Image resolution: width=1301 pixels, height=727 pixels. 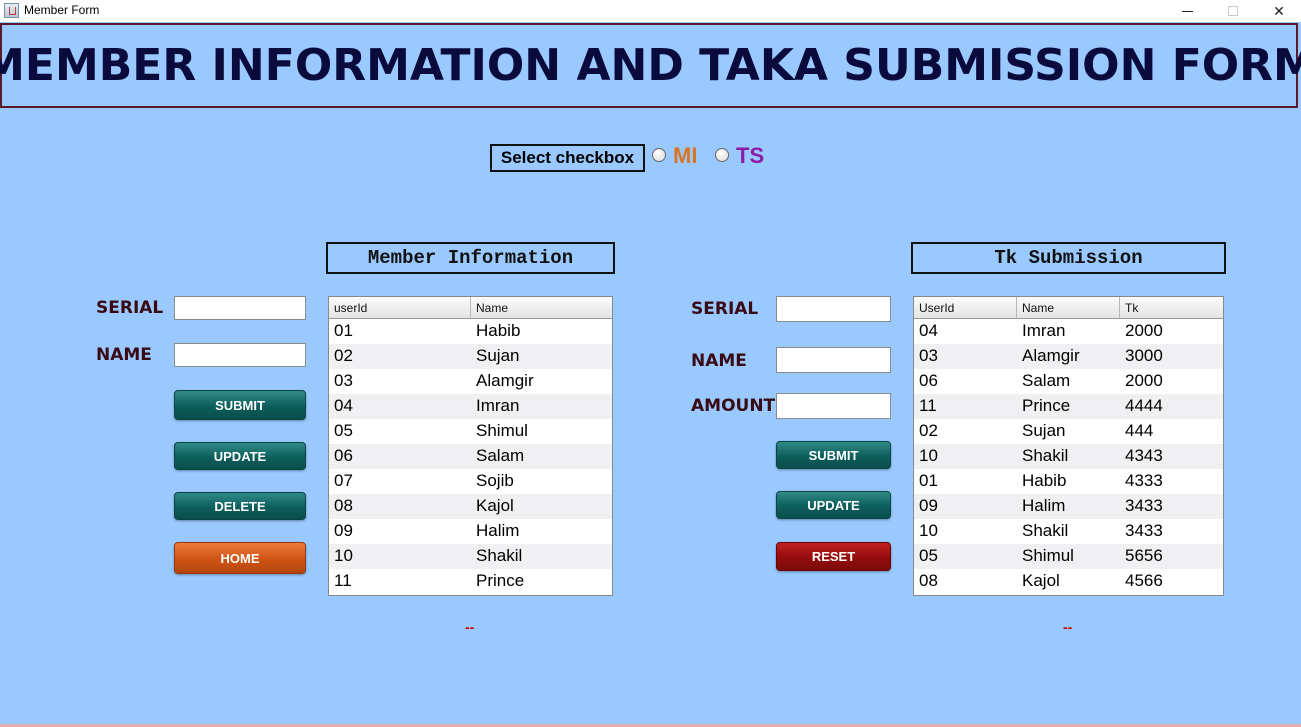 What do you see at coordinates (965, 307) in the screenshot?
I see `column-header: UserId` at bounding box center [965, 307].